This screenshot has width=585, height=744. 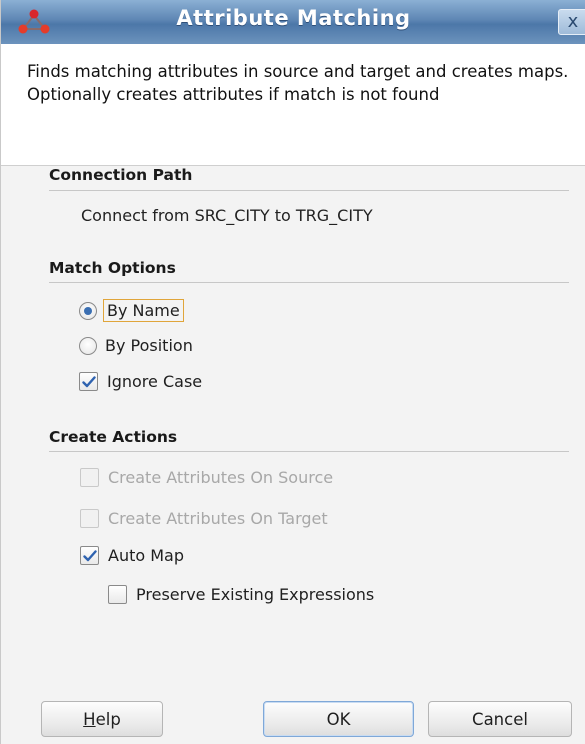 I want to click on ignore-case-option: Ignore Case, so click(x=140, y=381).